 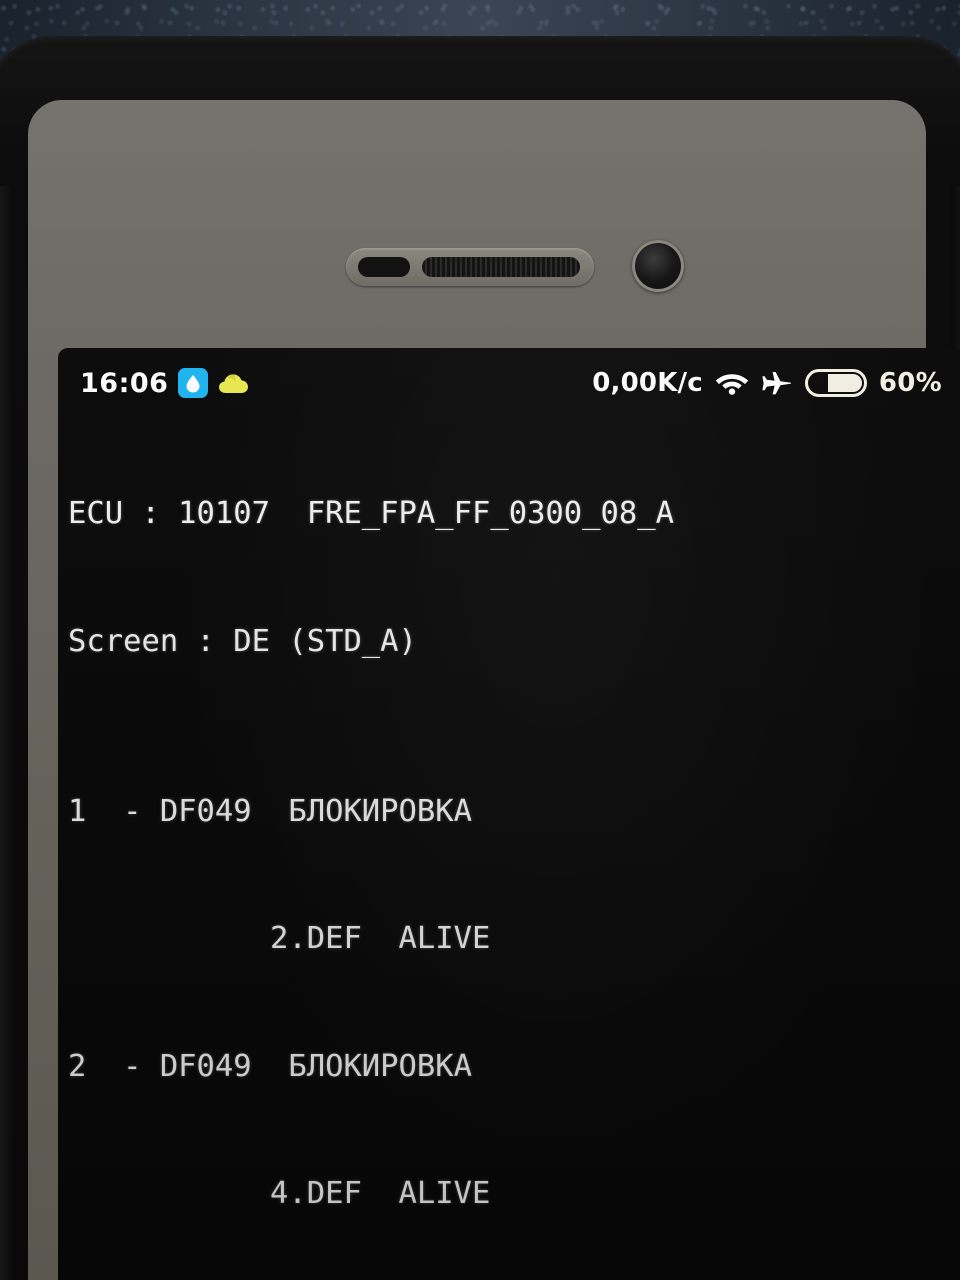 I want to click on earpiece-speaker, so click(x=470, y=267).